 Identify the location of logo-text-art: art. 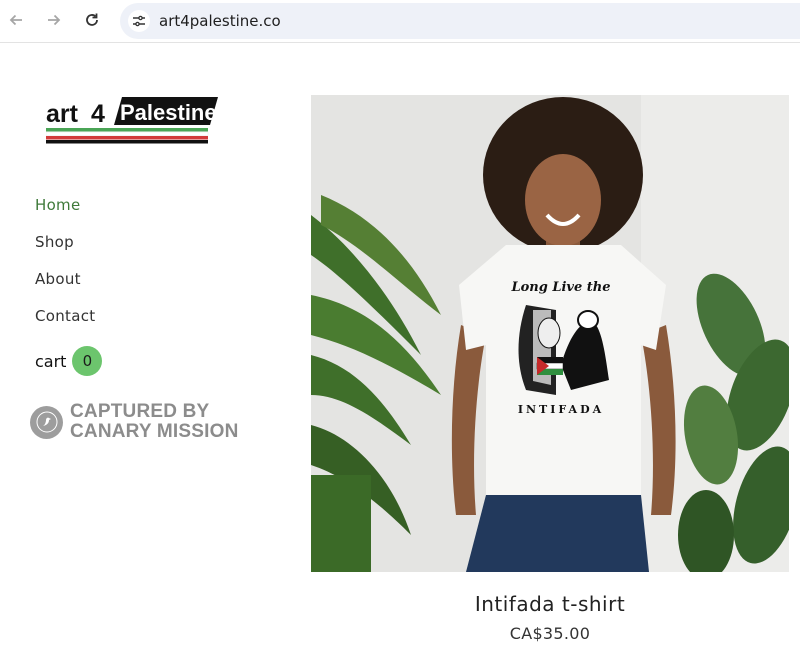
(62, 114).